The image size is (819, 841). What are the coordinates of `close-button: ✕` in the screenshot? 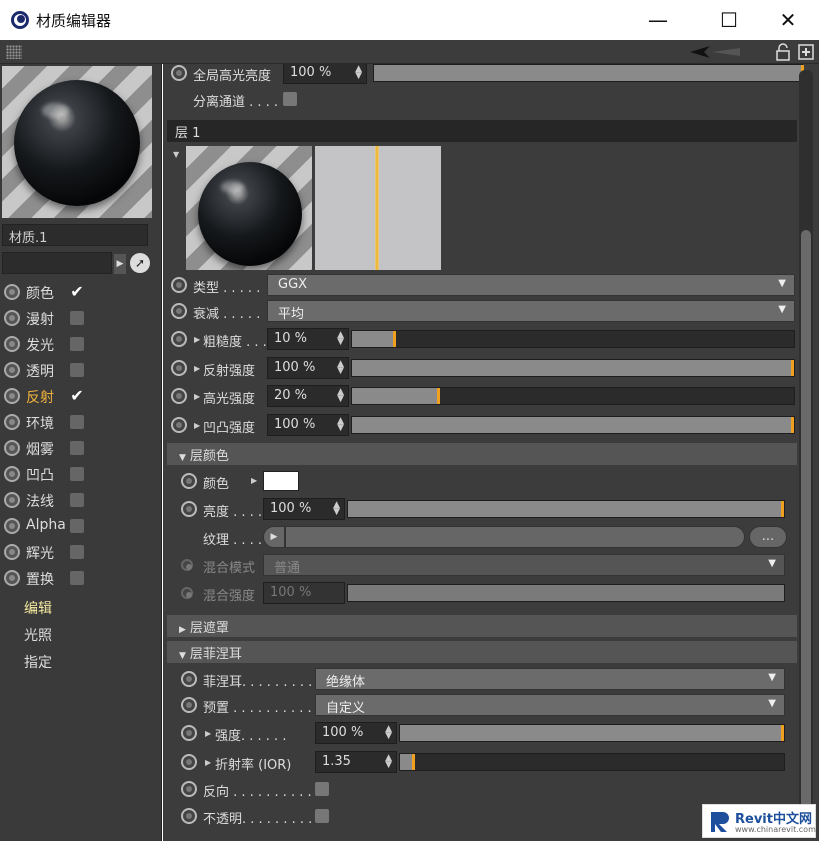 It's located at (788, 20).